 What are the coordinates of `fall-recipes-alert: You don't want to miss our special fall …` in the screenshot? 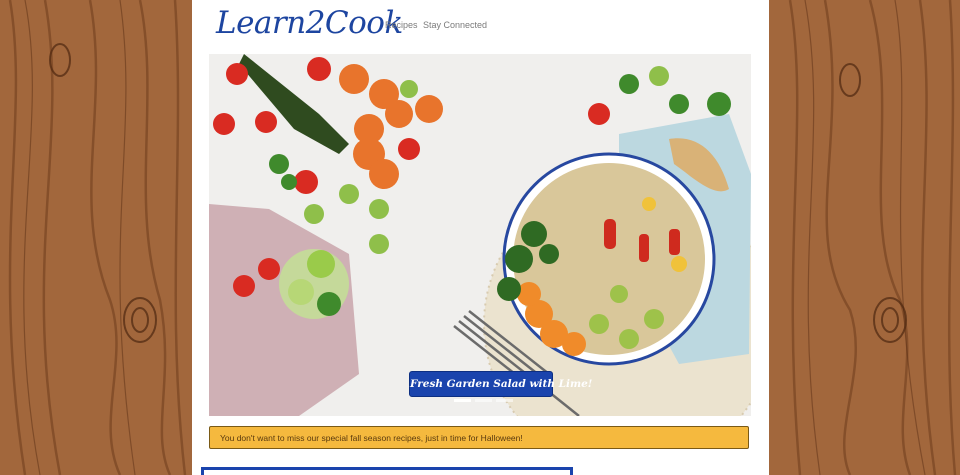 It's located at (479, 437).